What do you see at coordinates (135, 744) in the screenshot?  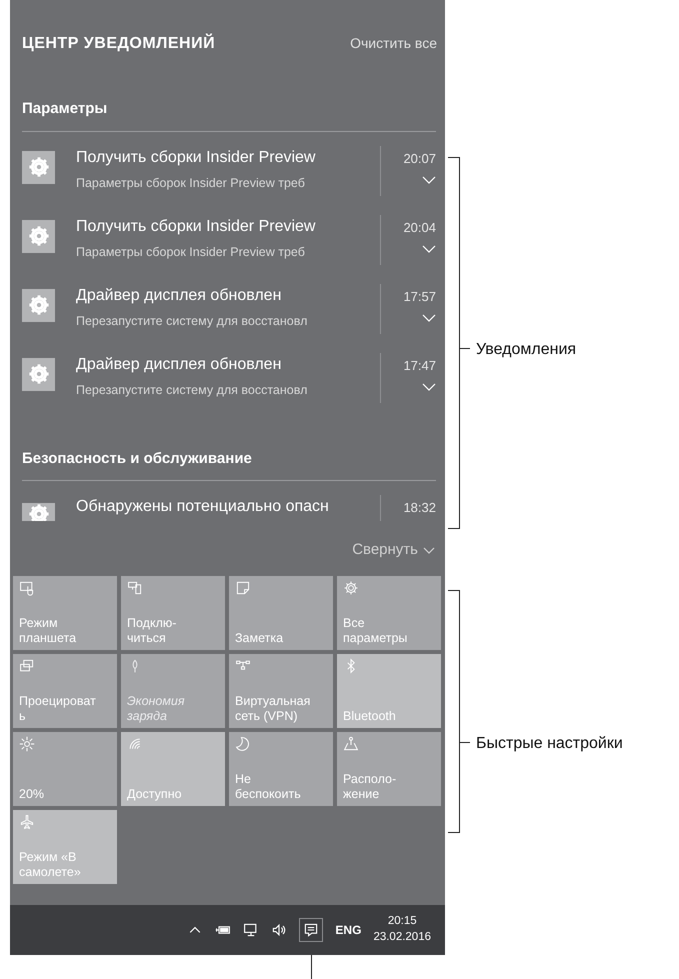 I see `wifi-icon` at bounding box center [135, 744].